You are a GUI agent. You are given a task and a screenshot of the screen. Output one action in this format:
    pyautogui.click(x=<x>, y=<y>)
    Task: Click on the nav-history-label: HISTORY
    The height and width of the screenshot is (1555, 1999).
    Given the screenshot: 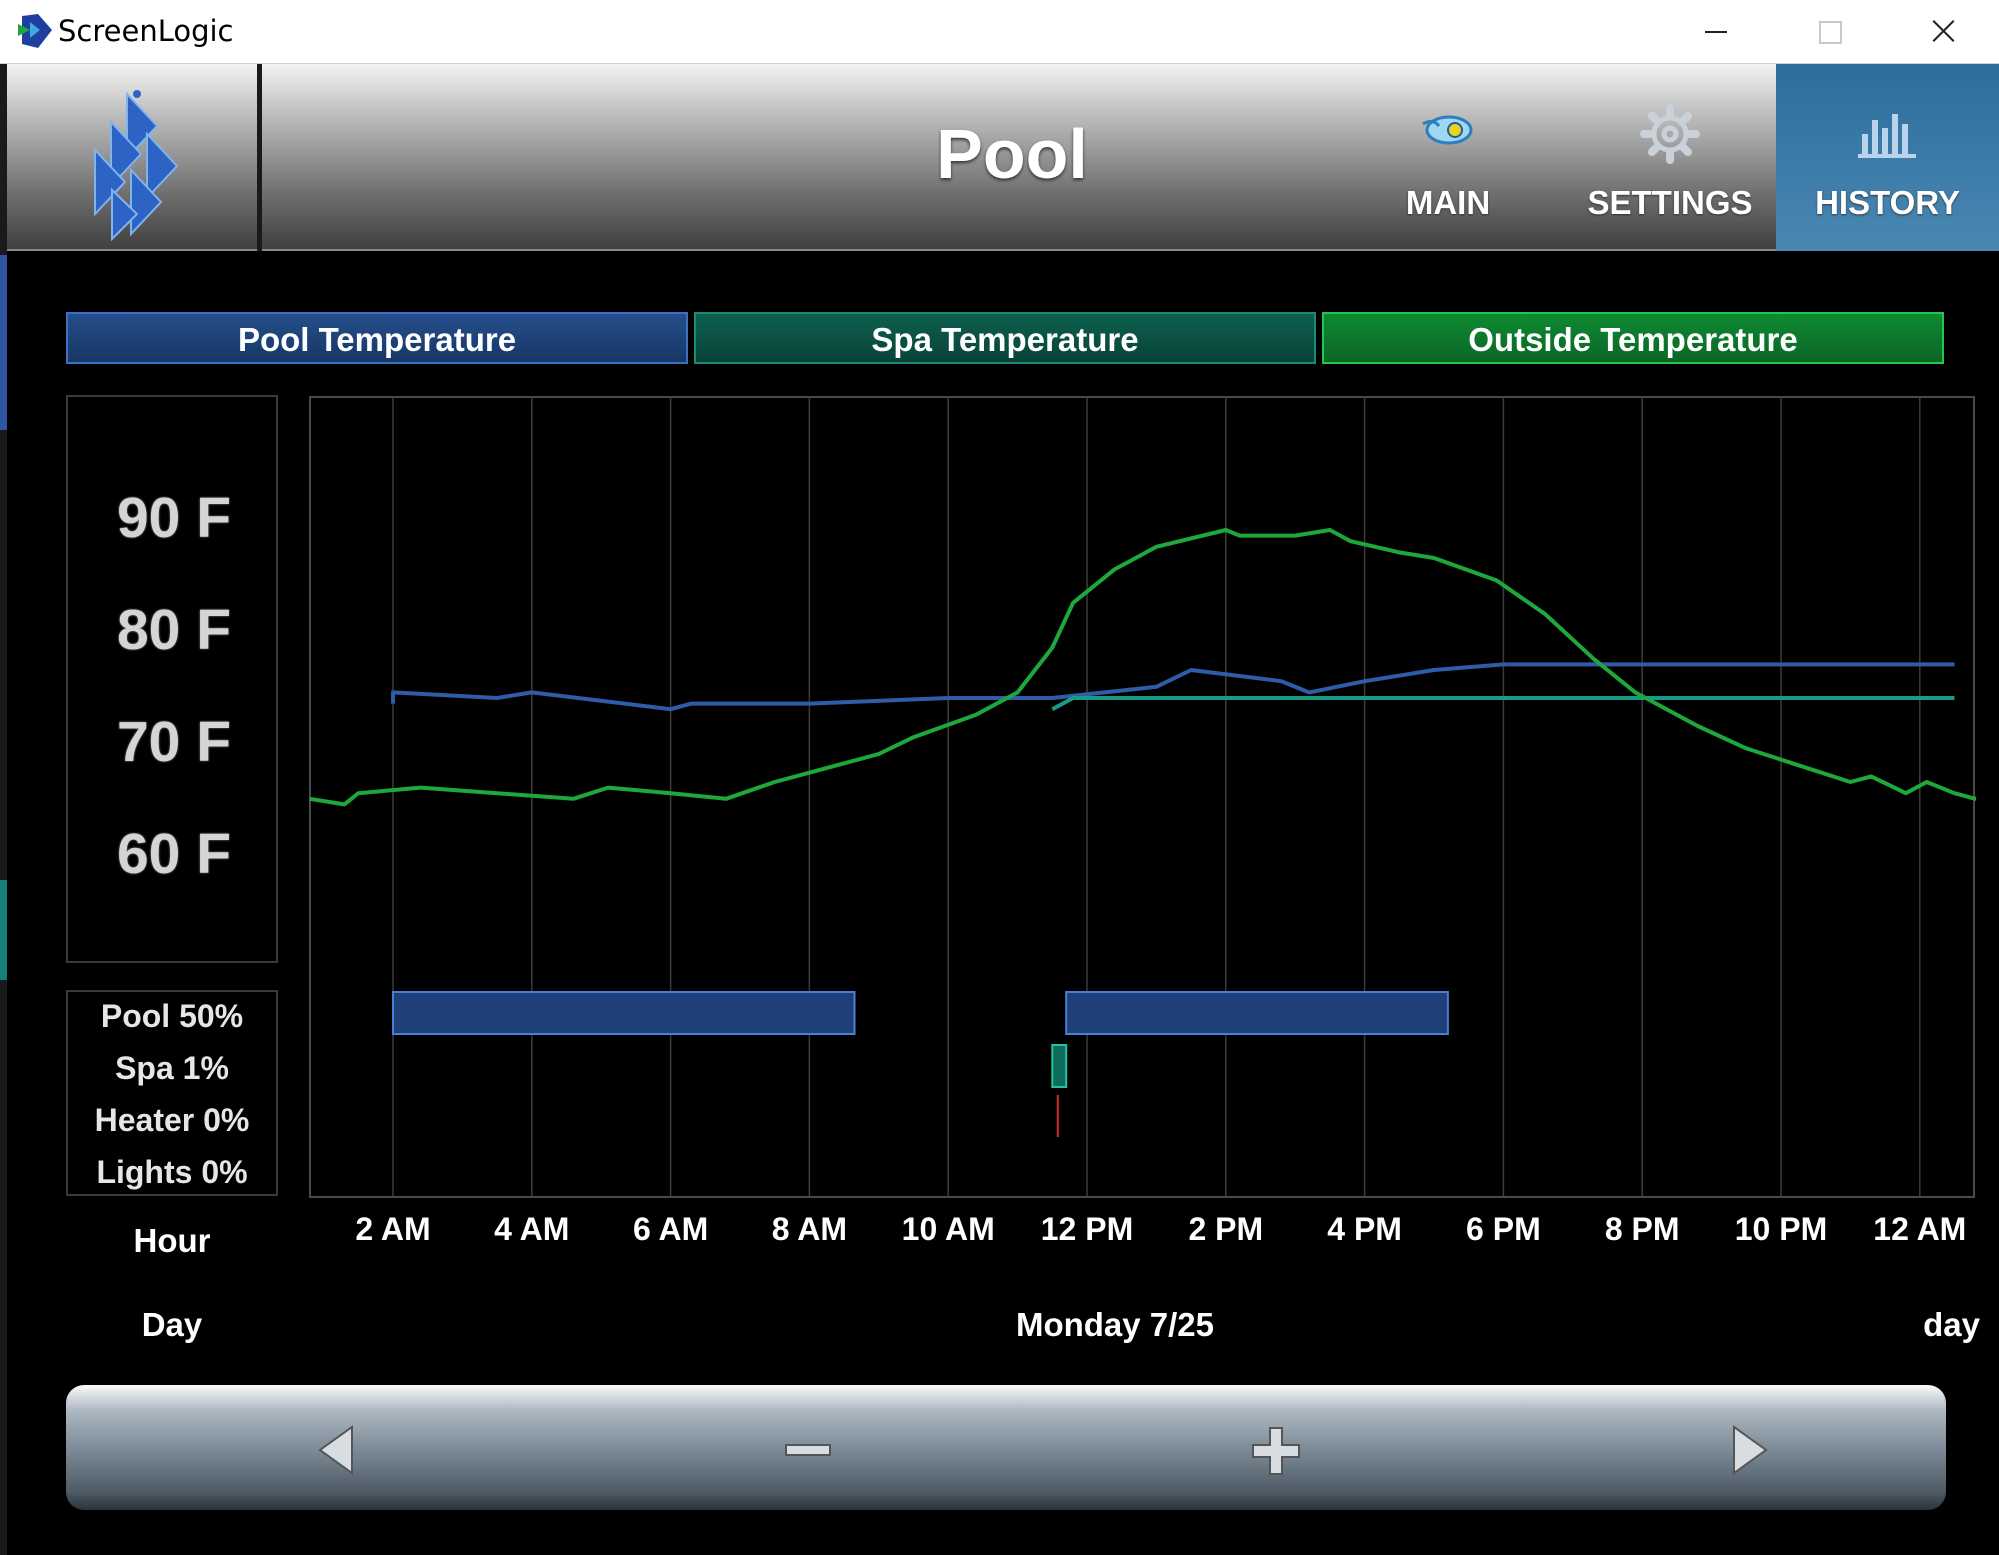 What is the action you would take?
    pyautogui.click(x=1887, y=202)
    